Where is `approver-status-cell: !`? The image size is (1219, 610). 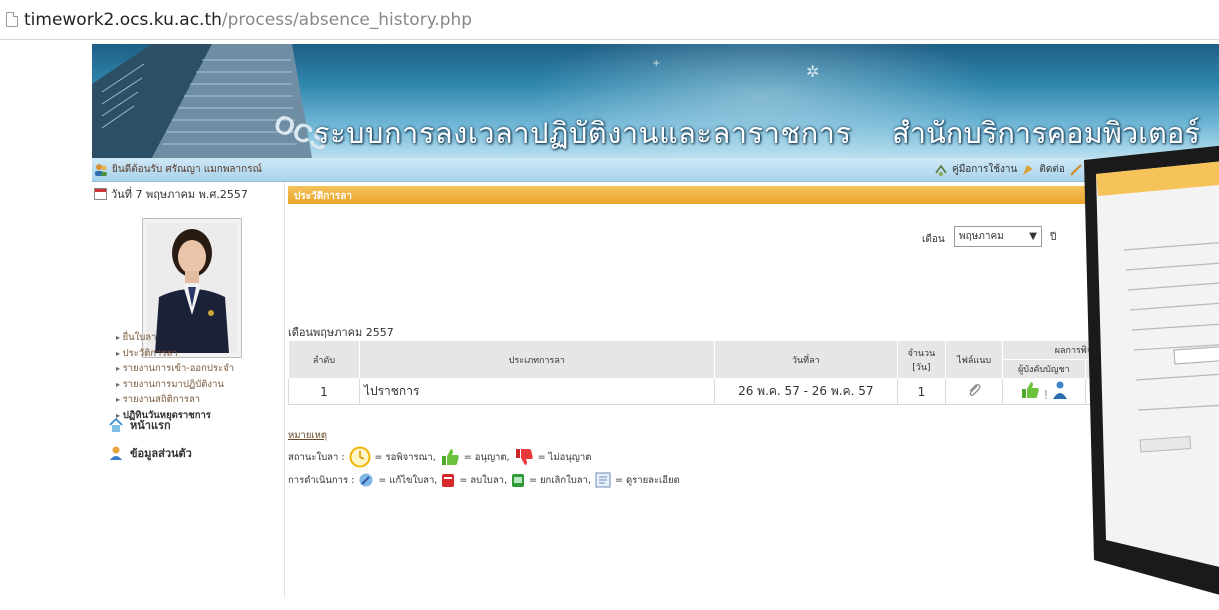
approver-status-cell: ! is located at coordinates (1126, 391).